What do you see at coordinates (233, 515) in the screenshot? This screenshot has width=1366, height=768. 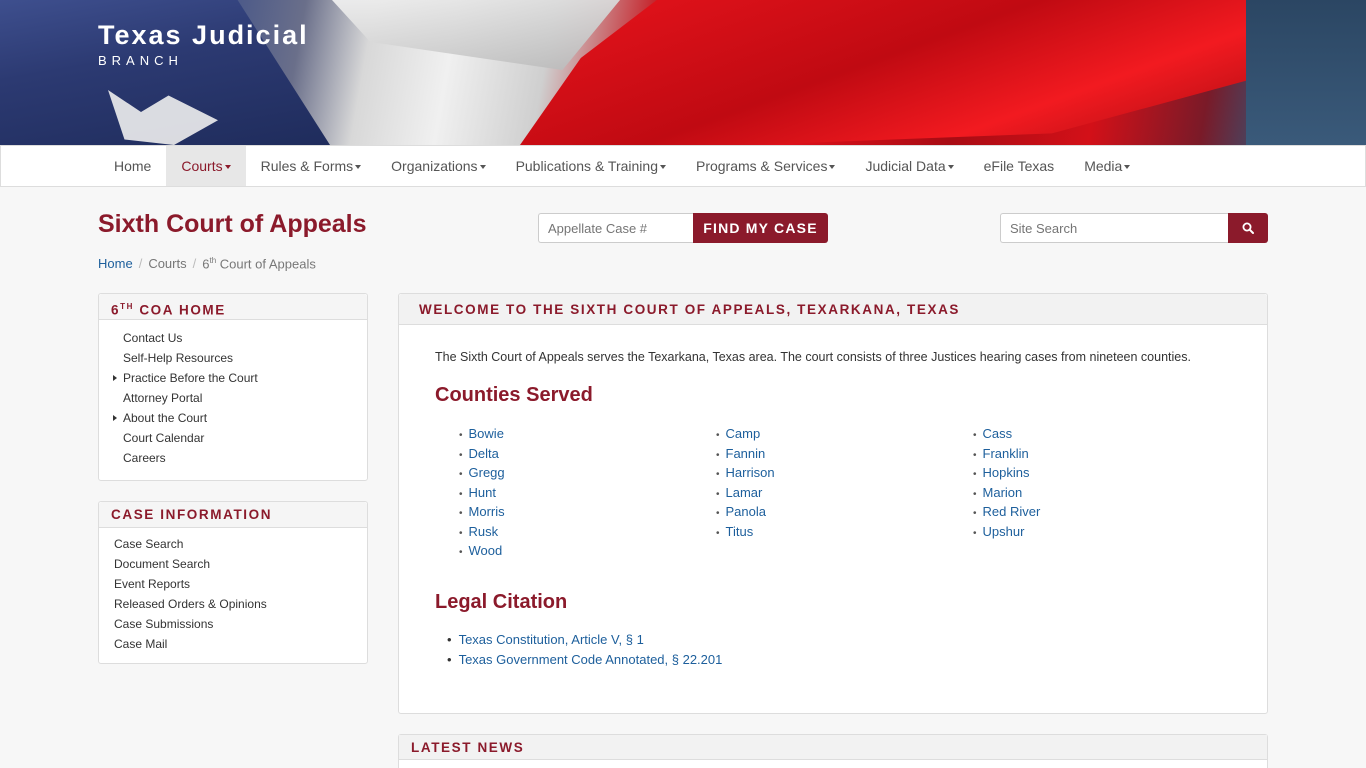 I see `sidebar-case-title: CASE INFORMATION` at bounding box center [233, 515].